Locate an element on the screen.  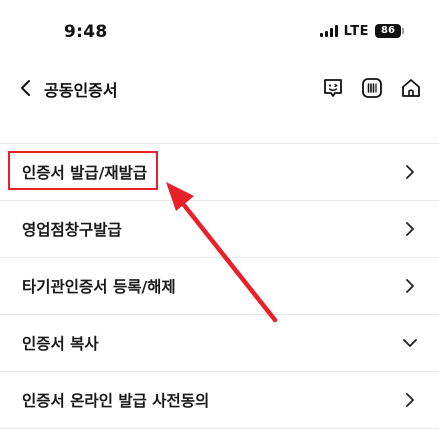
menu-item-label: 인증서 복사 is located at coordinates (60, 344).